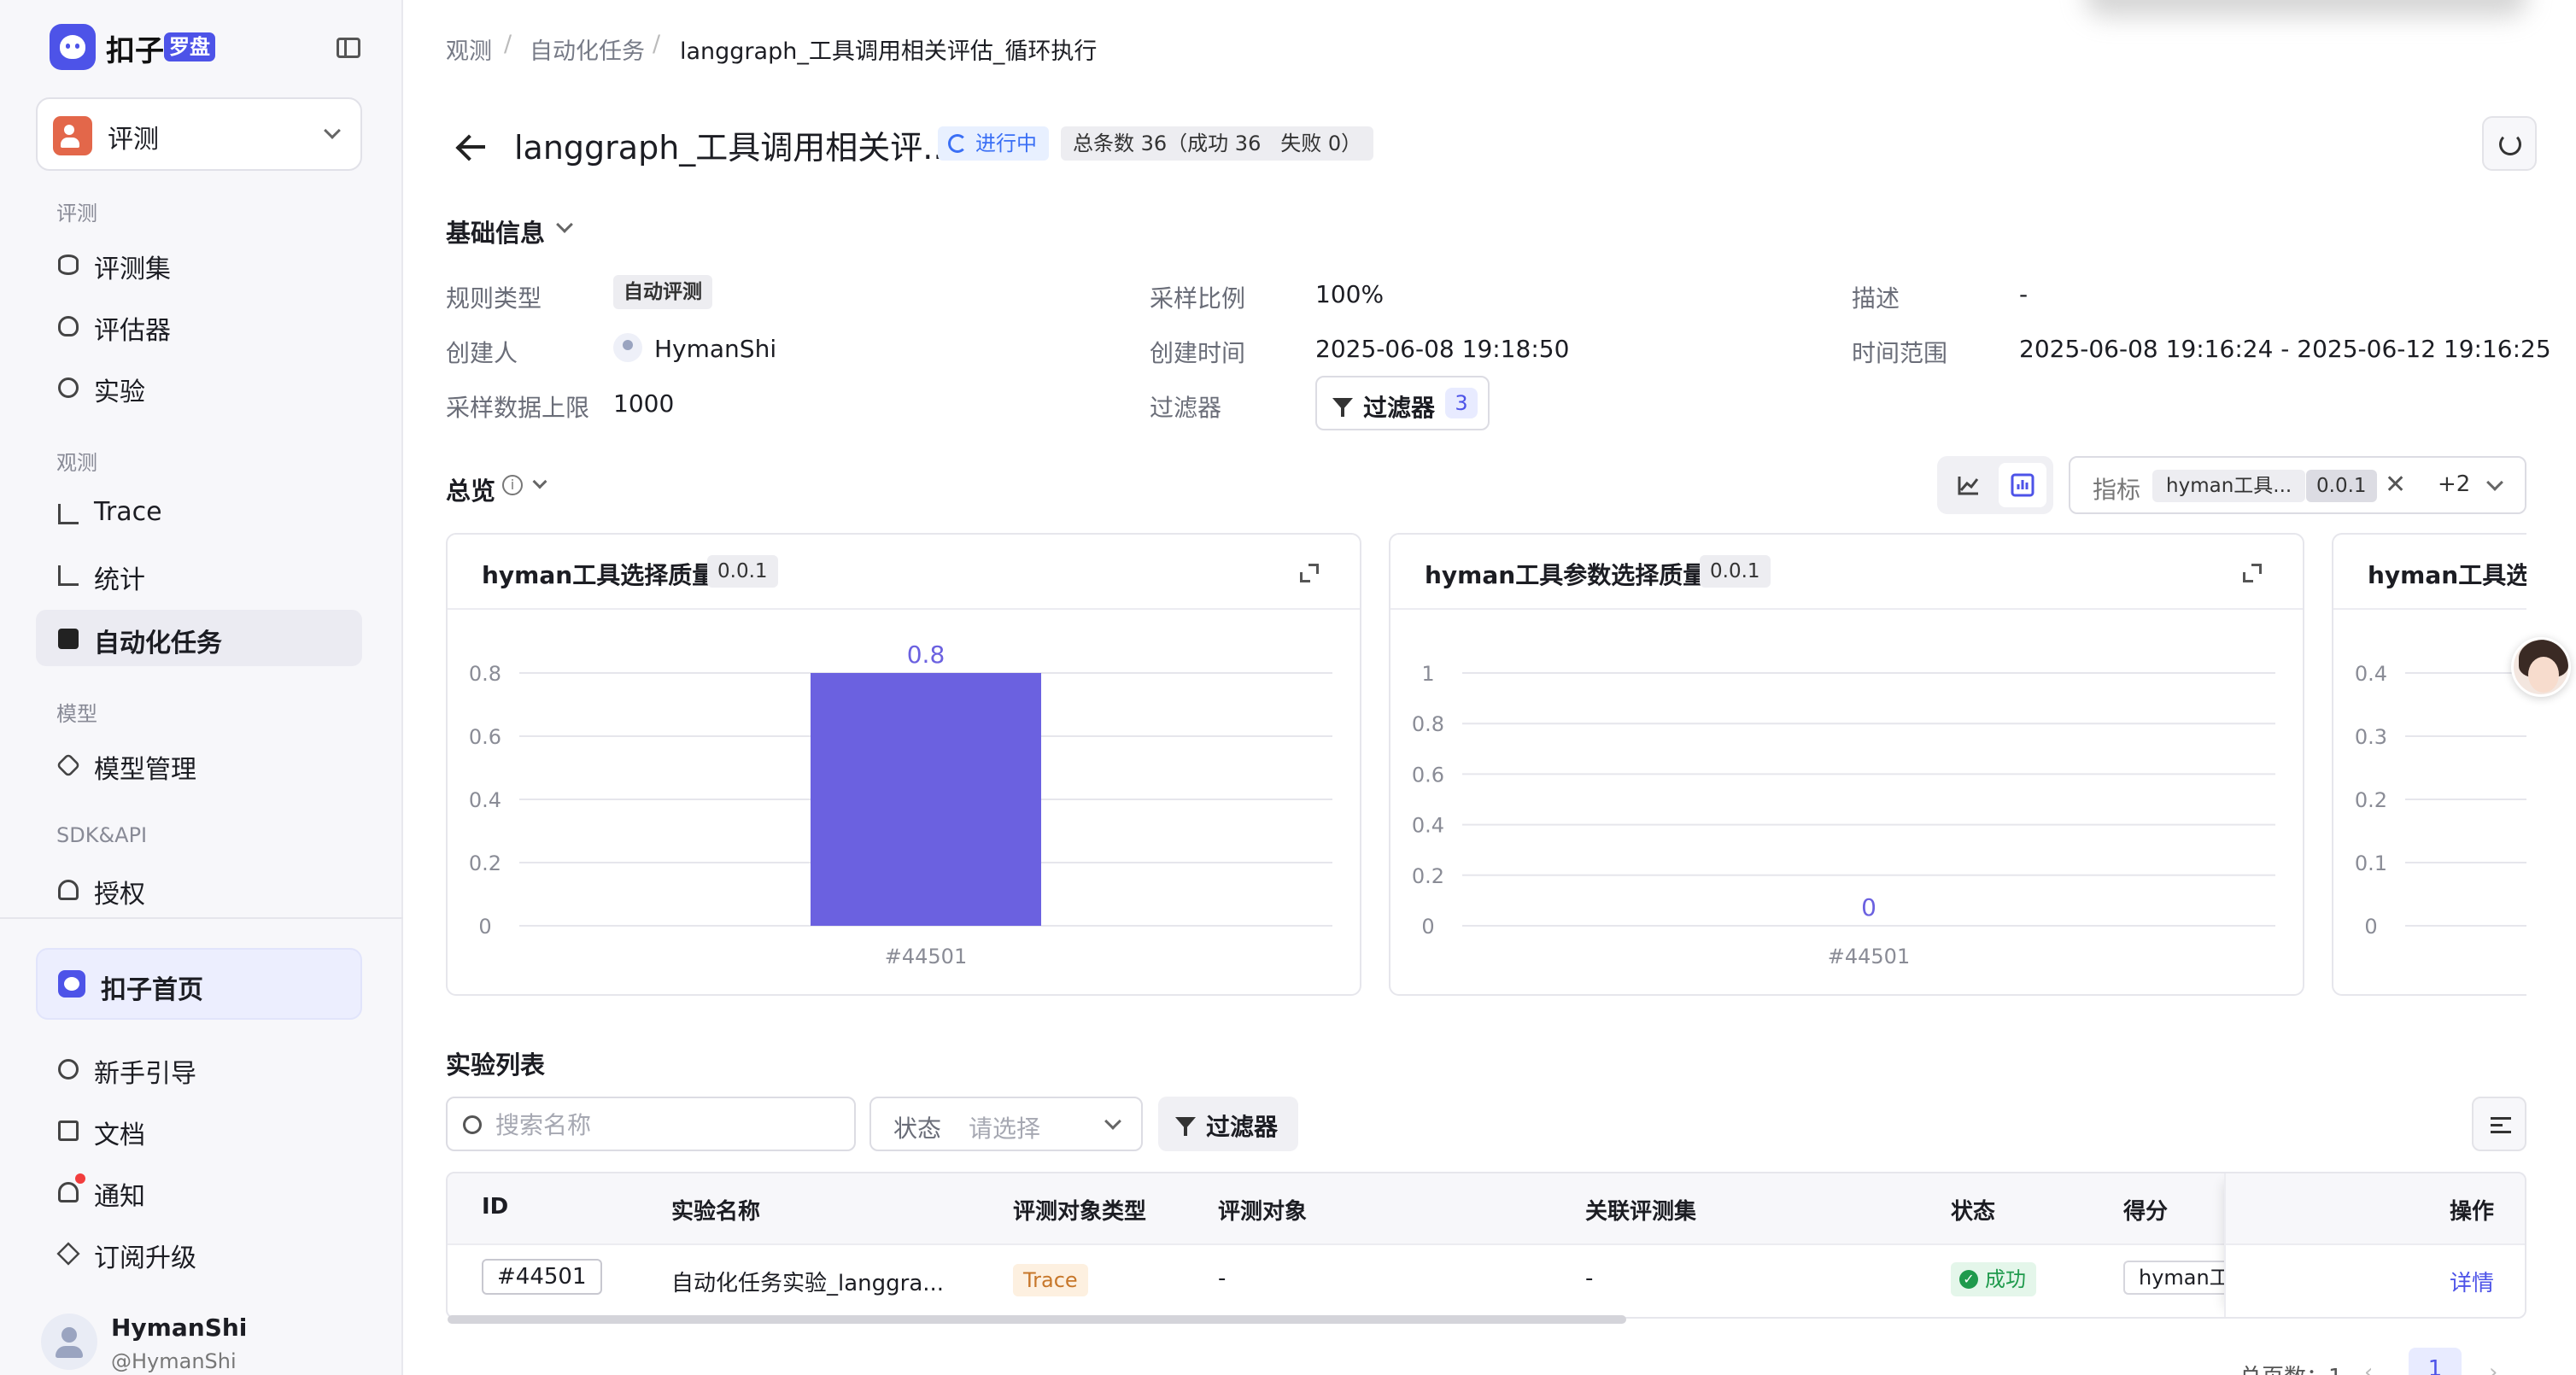  Describe the element at coordinates (715, 349) in the screenshot. I see `creator-value: HymanShi` at that location.